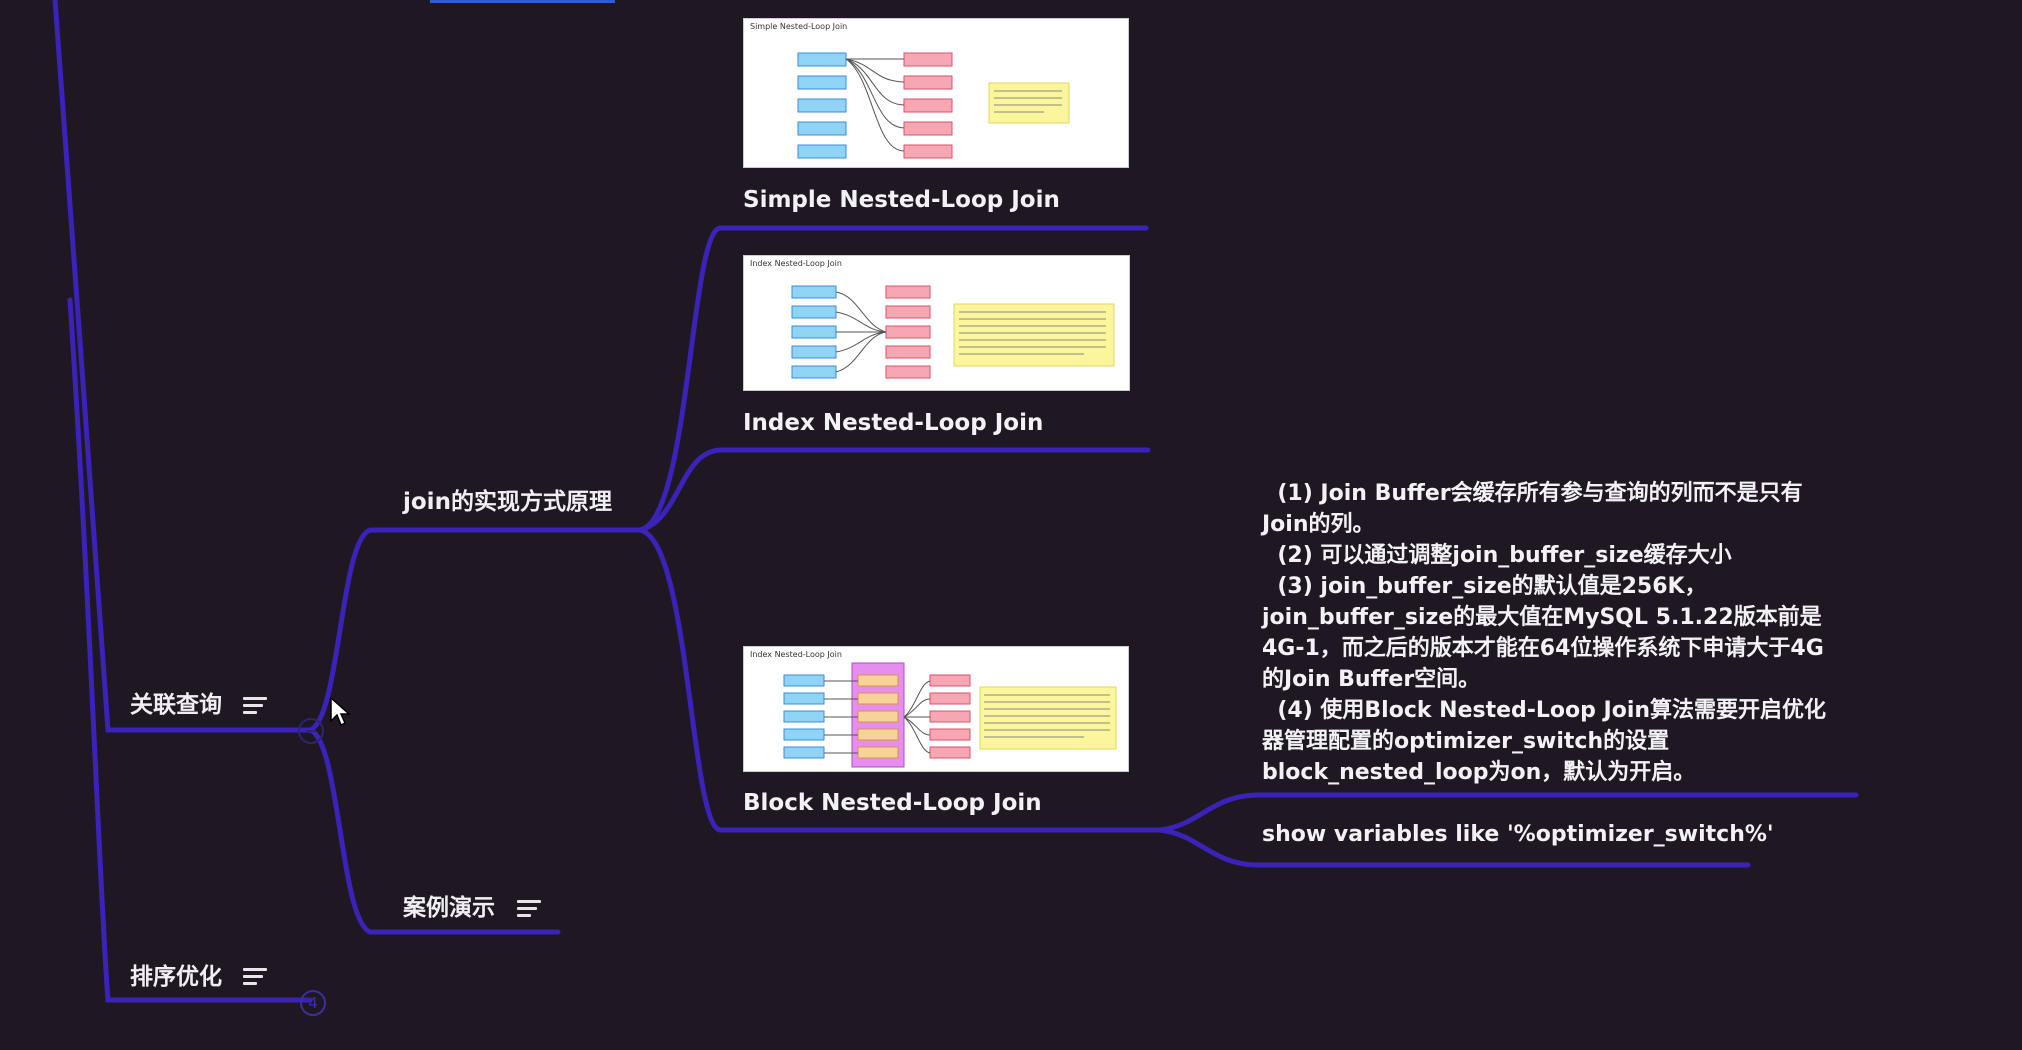 This screenshot has height=1050, width=2022. Describe the element at coordinates (1497, 555) in the screenshot. I see `note-line-2: (2) 可以通过调整join_buffer_size缓存大小` at that location.